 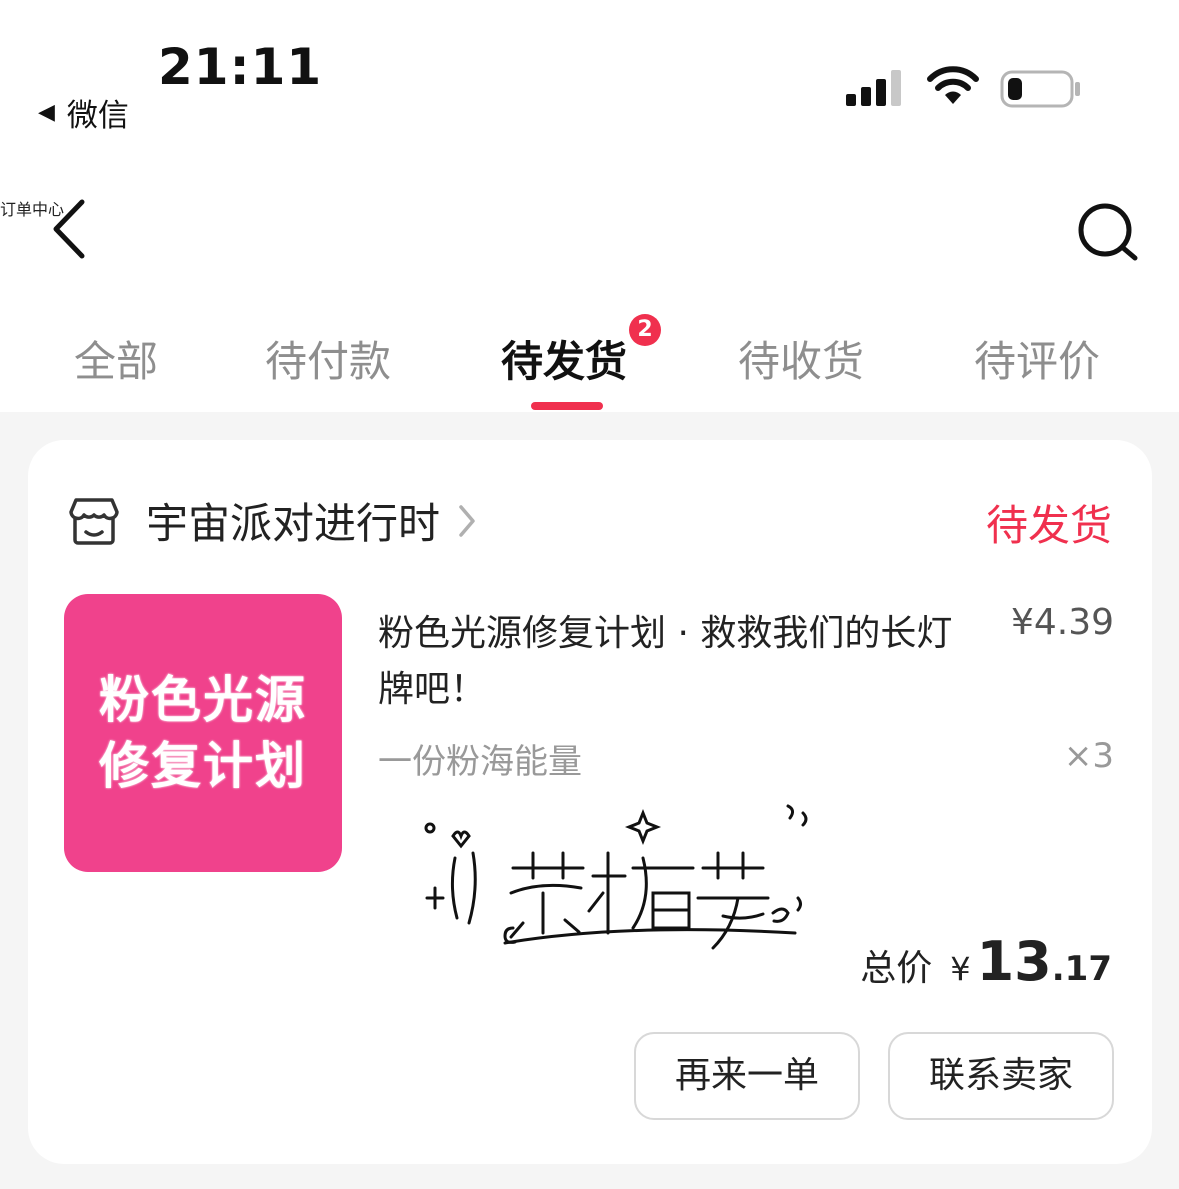 I want to click on wifi-icon, so click(x=953, y=85).